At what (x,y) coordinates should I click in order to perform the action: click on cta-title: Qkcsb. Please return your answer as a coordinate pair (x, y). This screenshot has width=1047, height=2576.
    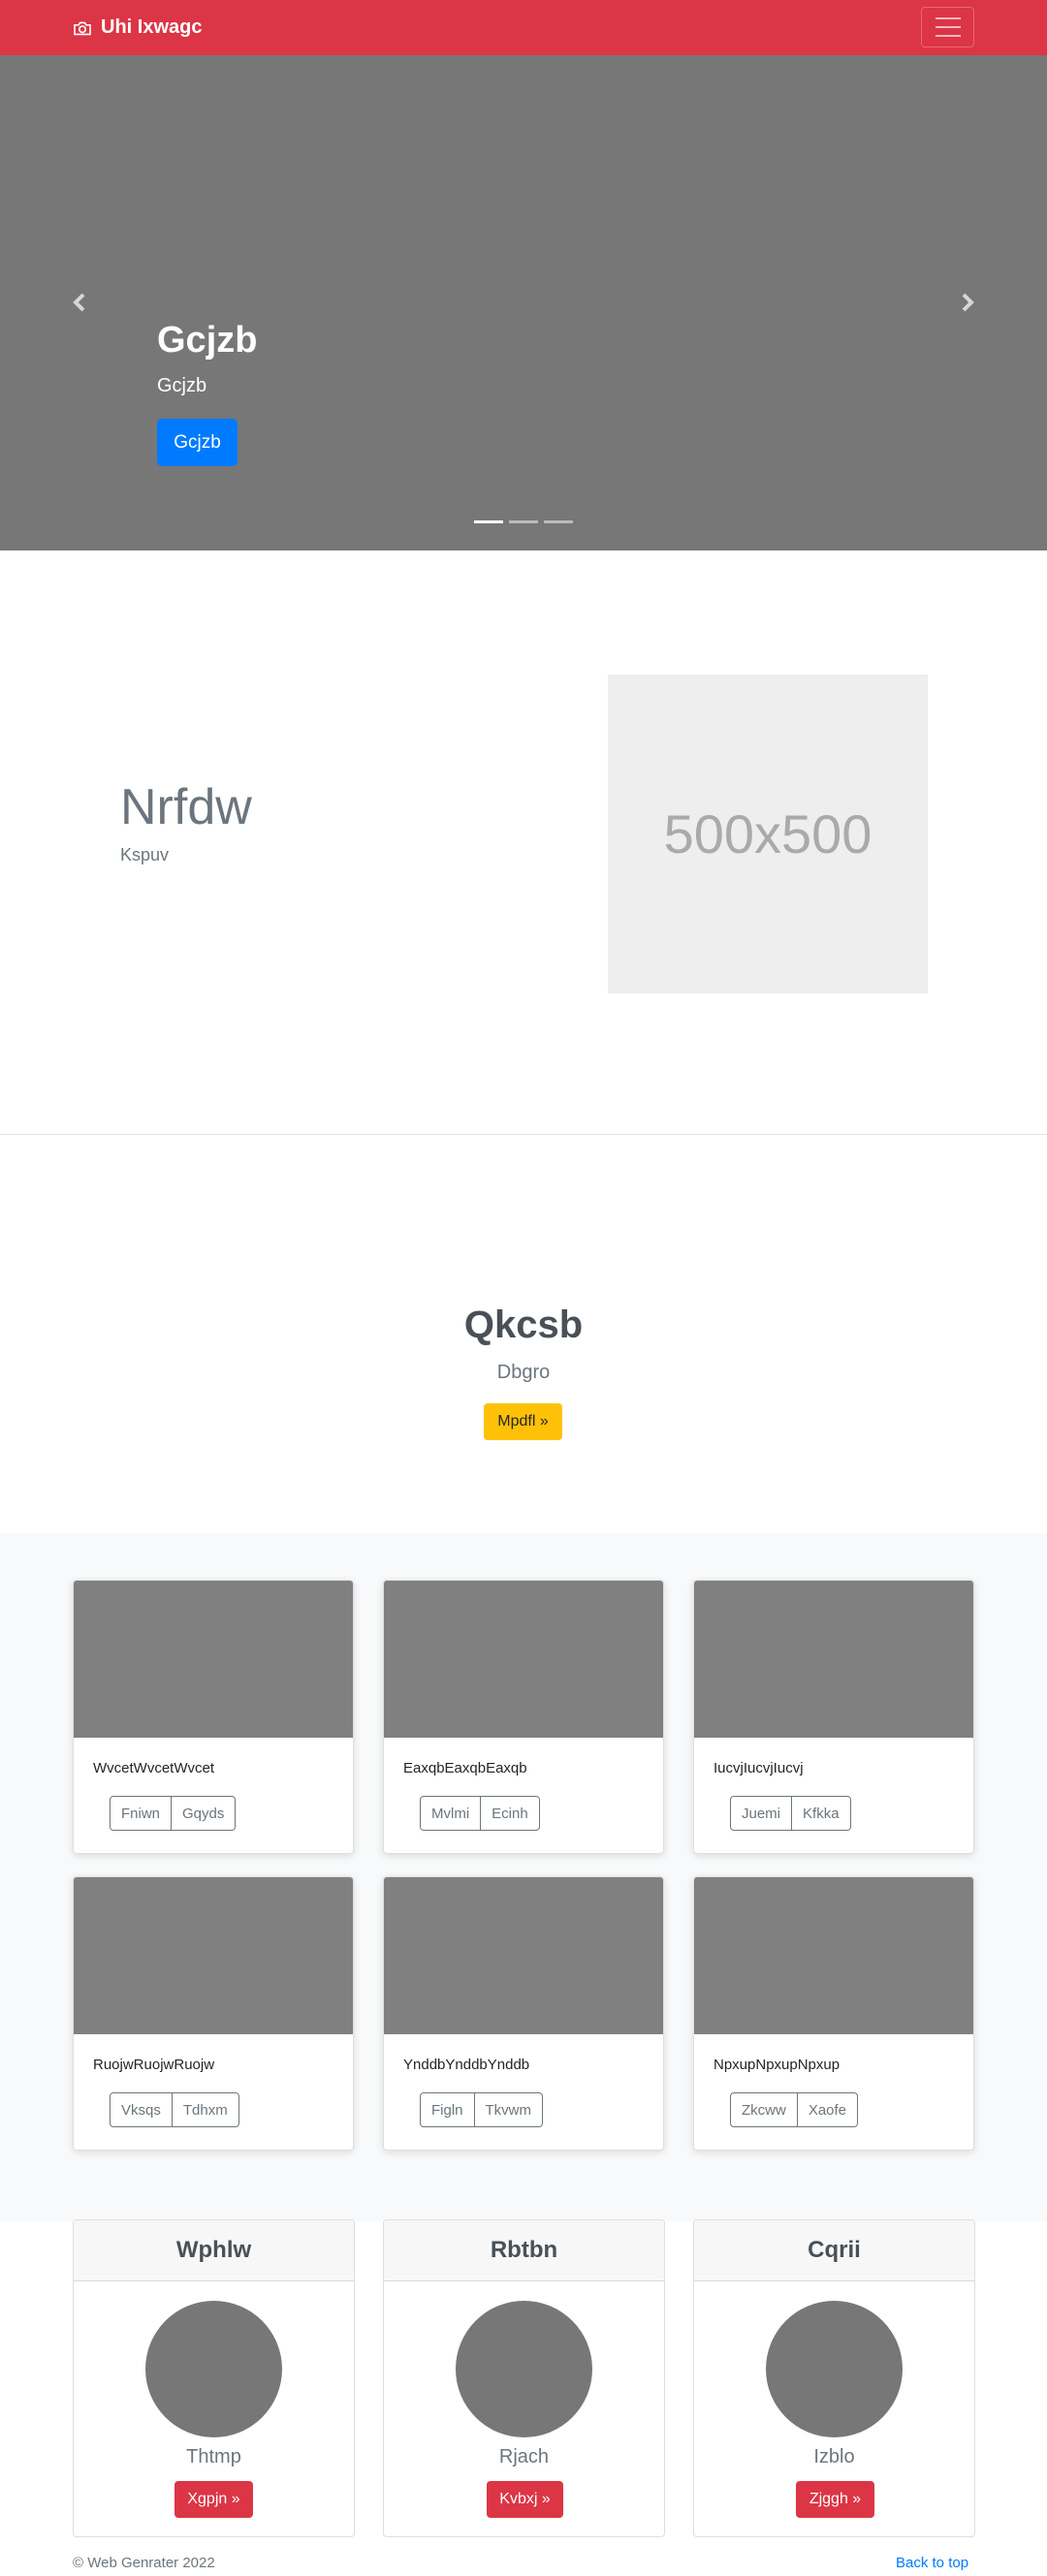
    Looking at the image, I should click on (523, 1325).